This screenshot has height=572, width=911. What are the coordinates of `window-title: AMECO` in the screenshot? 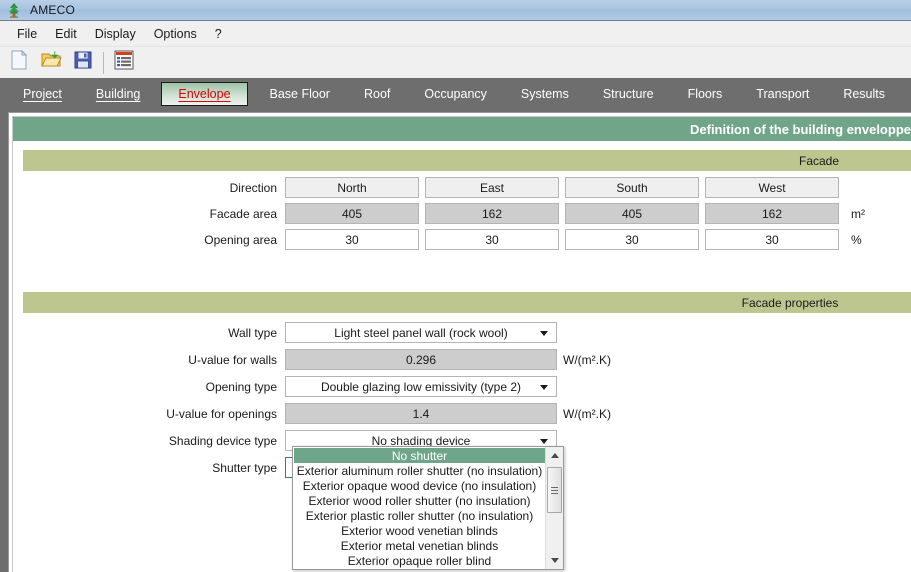 It's located at (53, 10).